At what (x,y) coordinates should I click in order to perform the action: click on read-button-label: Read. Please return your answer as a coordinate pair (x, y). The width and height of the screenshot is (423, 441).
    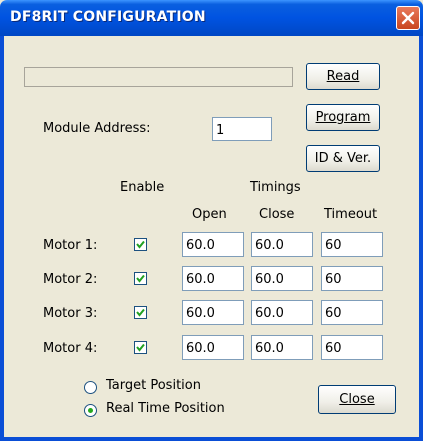
    Looking at the image, I should click on (343, 76).